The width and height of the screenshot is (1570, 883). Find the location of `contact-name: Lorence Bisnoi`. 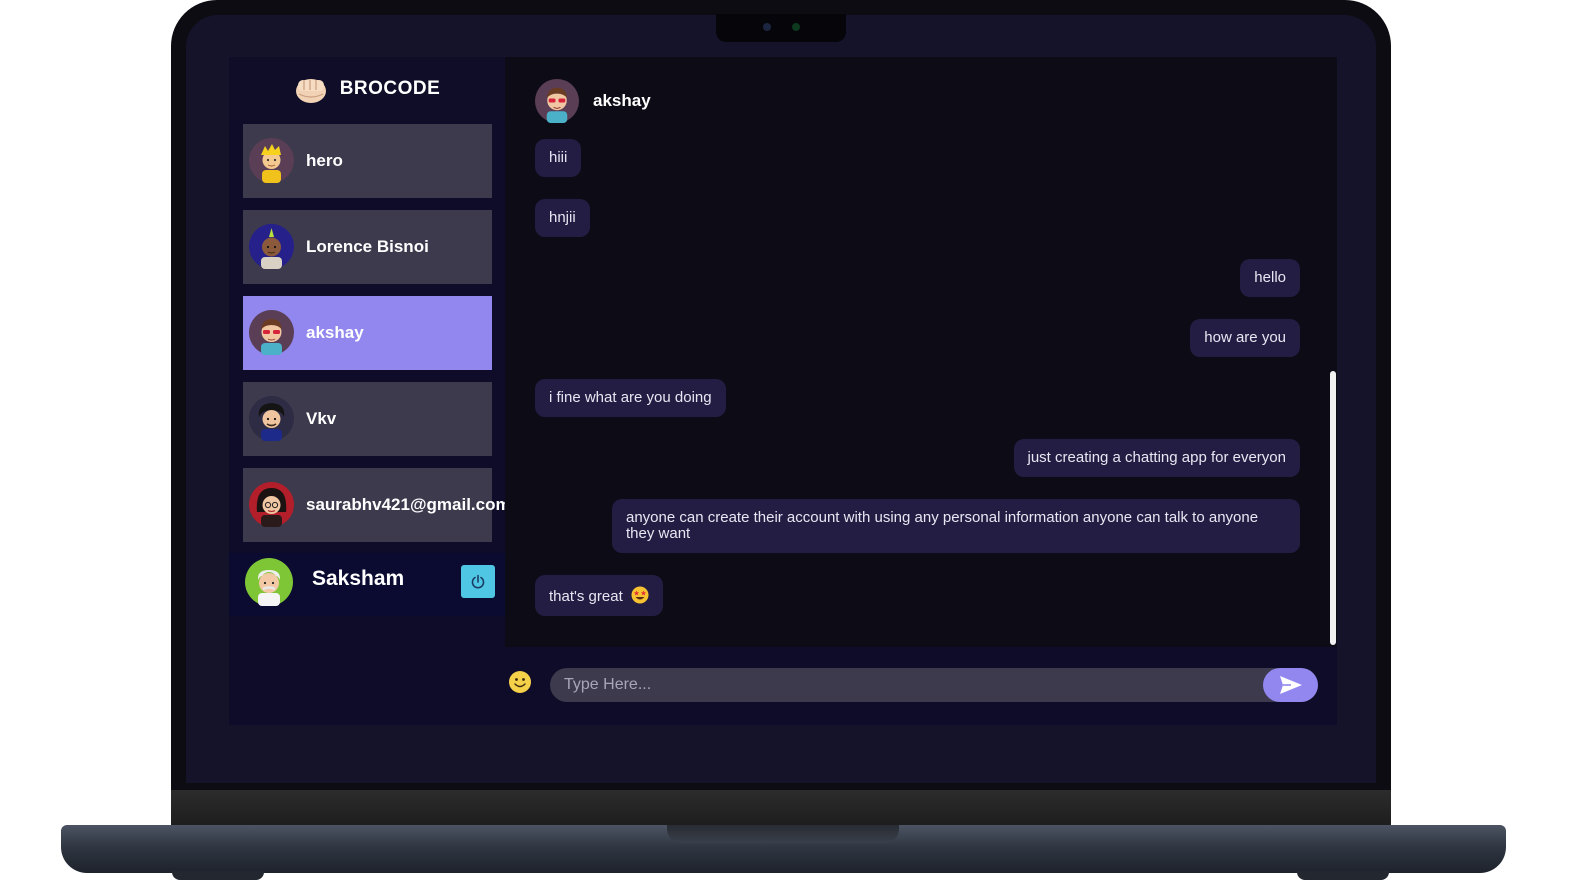

contact-name: Lorence Bisnoi is located at coordinates (367, 246).